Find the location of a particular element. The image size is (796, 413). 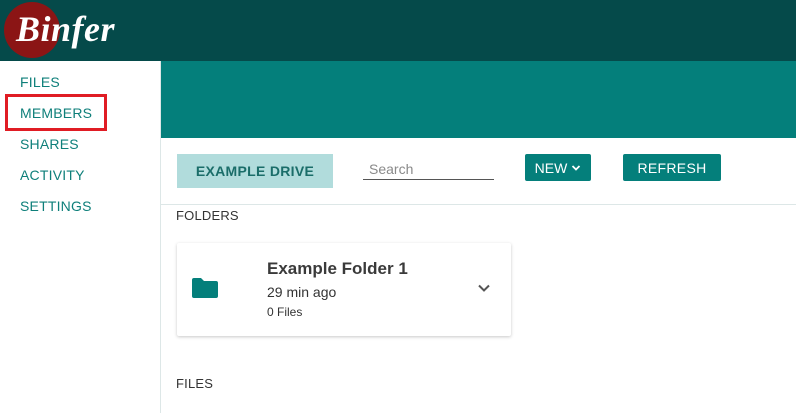

new-button: NEW is located at coordinates (558, 167).